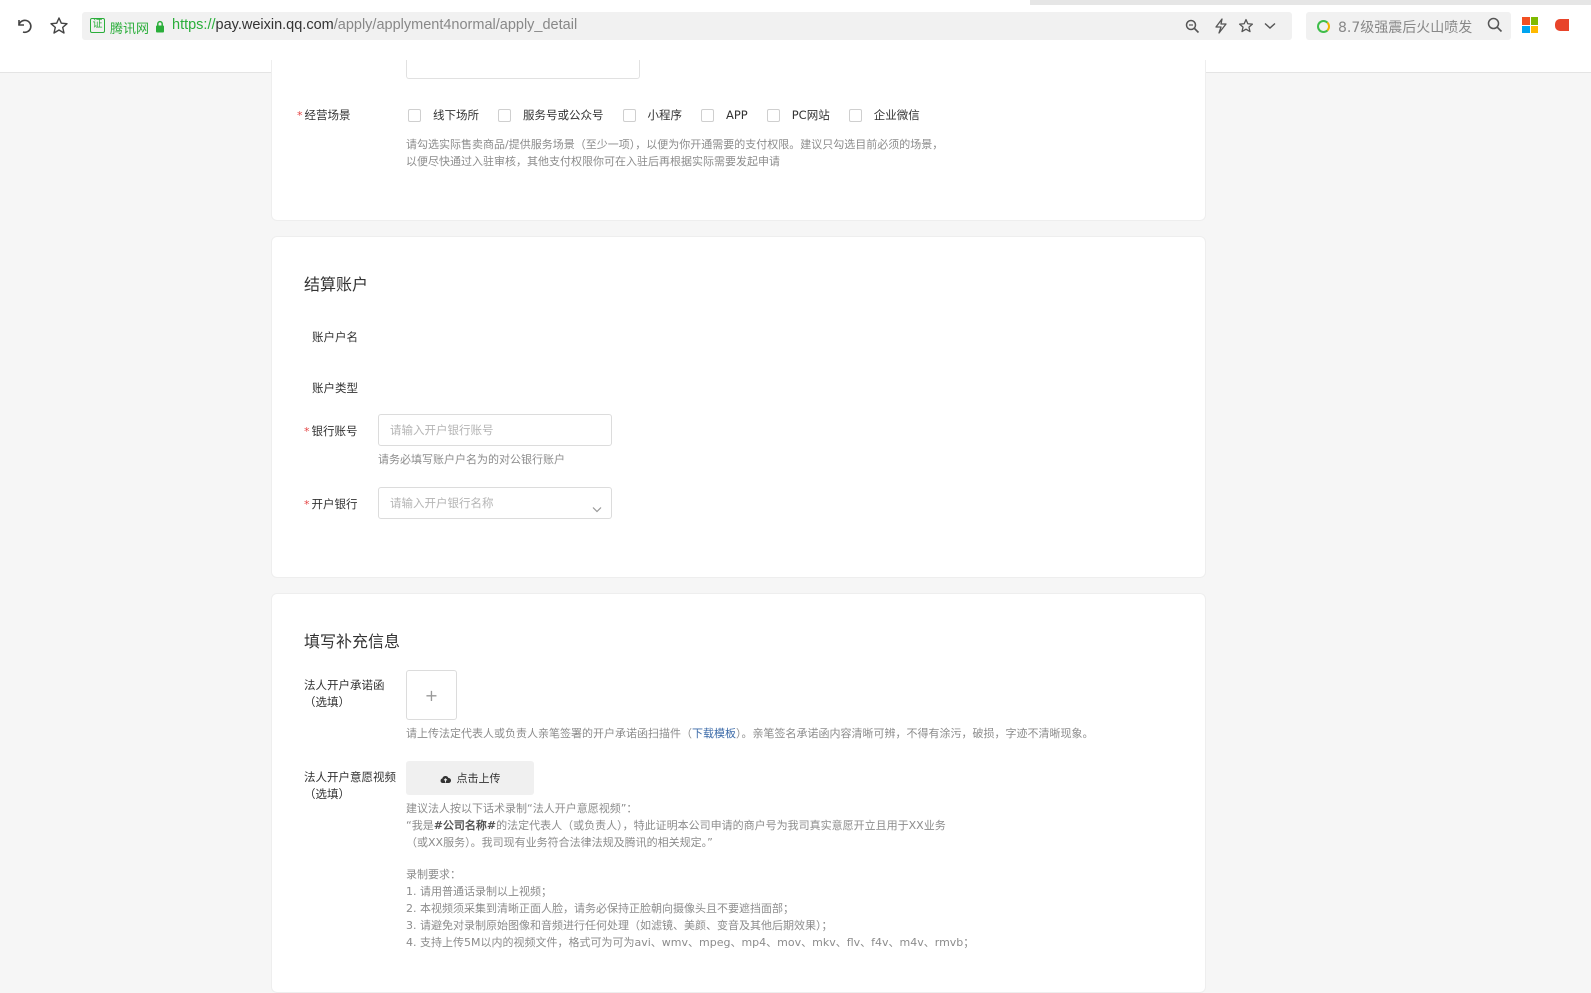 The image size is (1591, 993). What do you see at coordinates (344, 685) in the screenshot?
I see `label-line: 法人开户承诺函` at bounding box center [344, 685].